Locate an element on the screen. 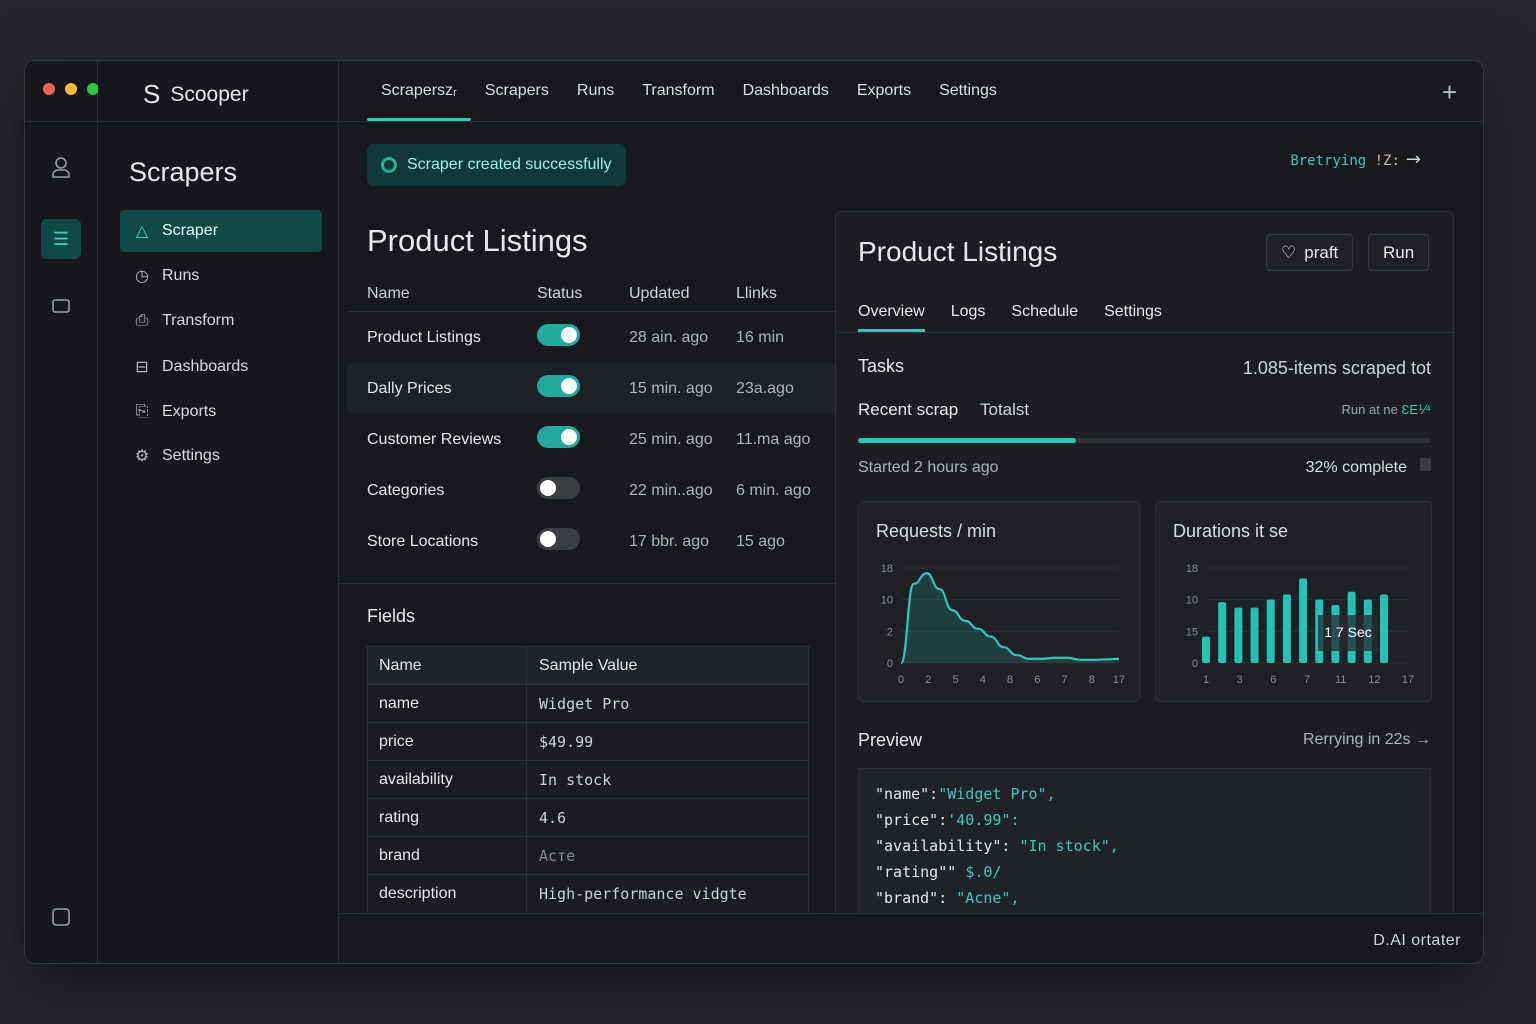 Image resolution: width=1536 pixels, height=1024 pixels. sidebar-item-transform: ⎙ Transform is located at coordinates (221, 321).